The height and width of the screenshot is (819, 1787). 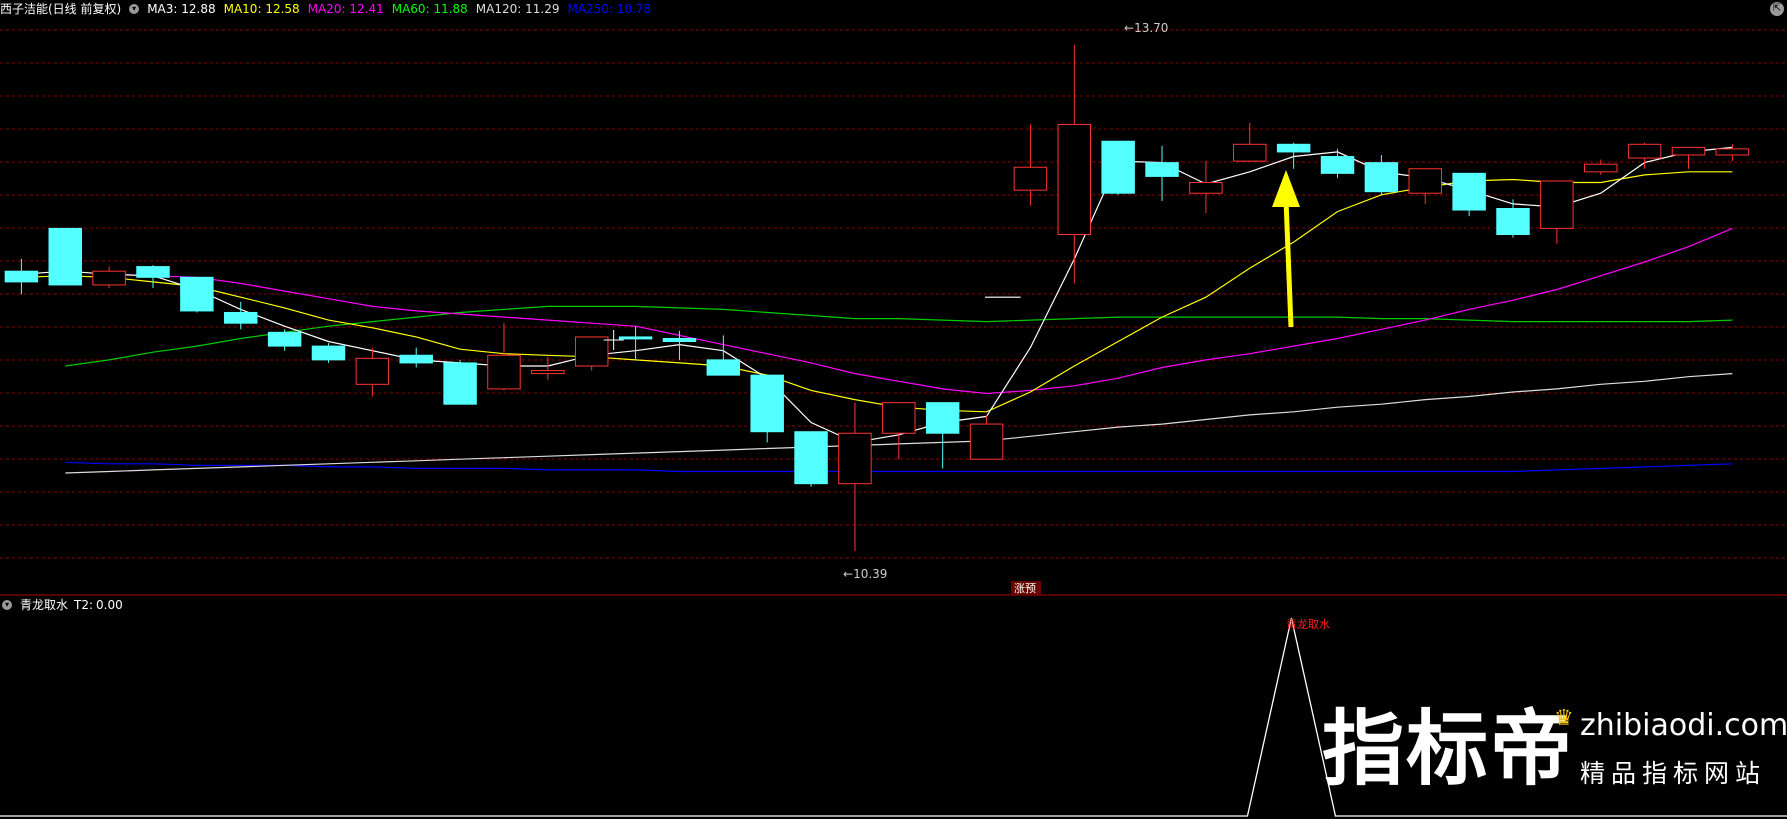 What do you see at coordinates (1564, 718) in the screenshot?
I see `crown-icon: ♛` at bounding box center [1564, 718].